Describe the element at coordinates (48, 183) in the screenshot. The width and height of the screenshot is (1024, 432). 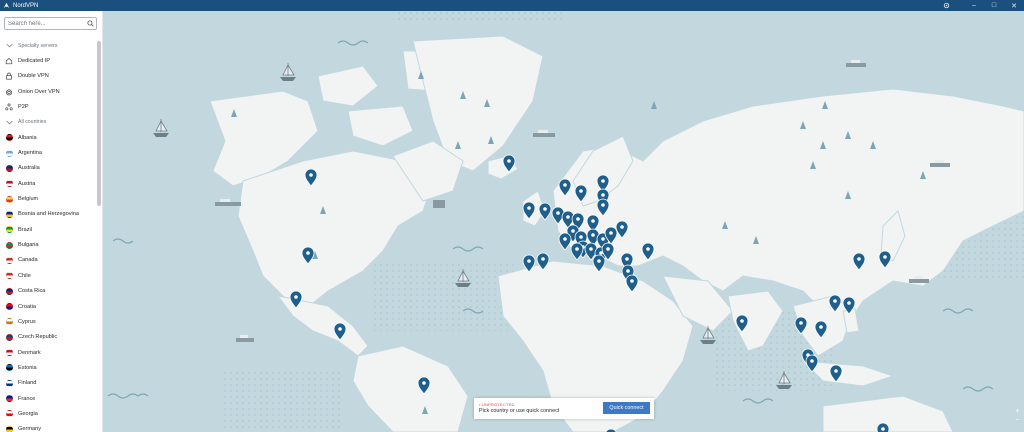
I see `sidebar-item-austria: Austria` at that location.